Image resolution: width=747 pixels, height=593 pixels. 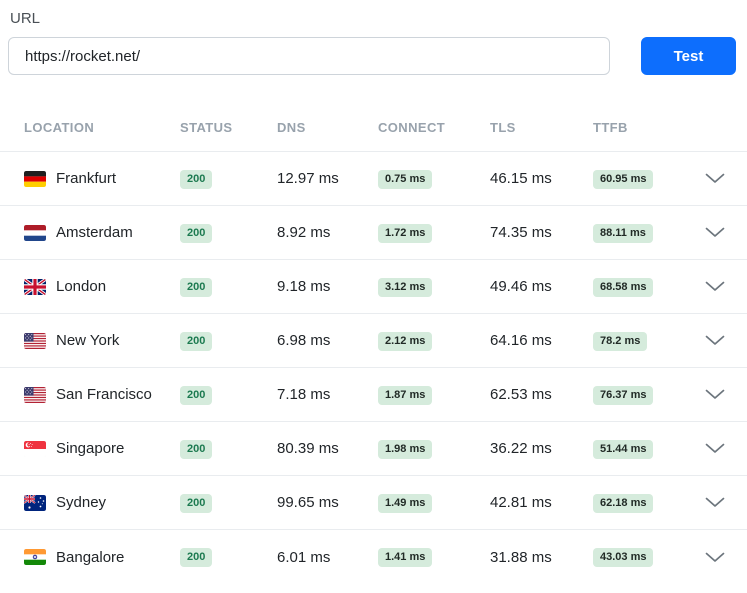 What do you see at coordinates (405, 503) in the screenshot?
I see `connect-badge: 1.49 ms` at bounding box center [405, 503].